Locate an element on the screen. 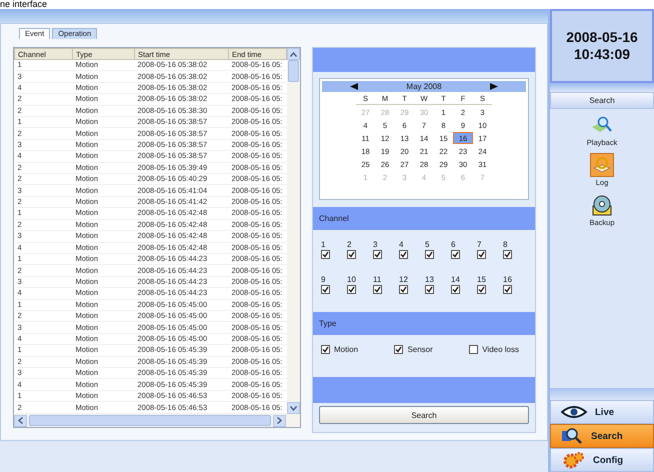 The image size is (654, 472). eye-icon is located at coordinates (574, 412).